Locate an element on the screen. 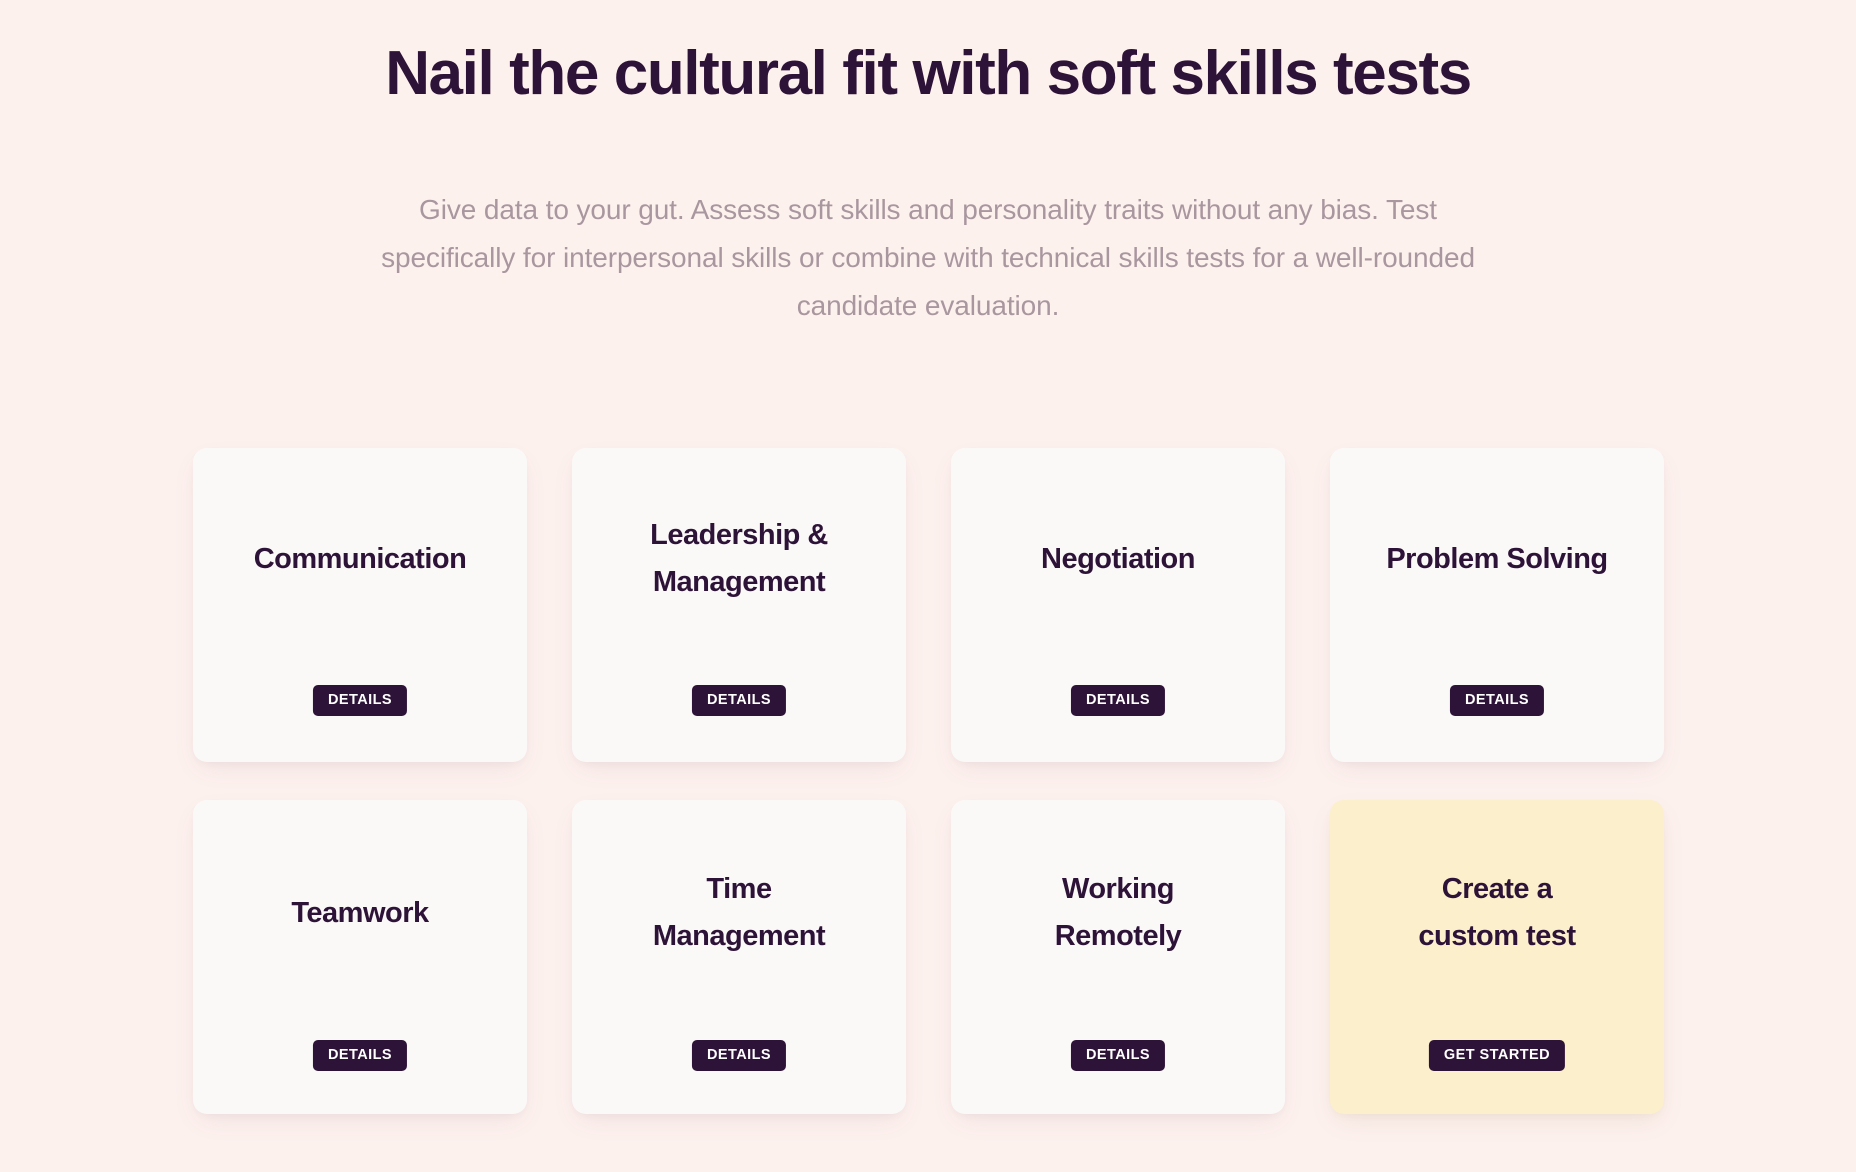 The height and width of the screenshot is (1172, 1856). test-card-title: Communication is located at coordinates (360, 558).